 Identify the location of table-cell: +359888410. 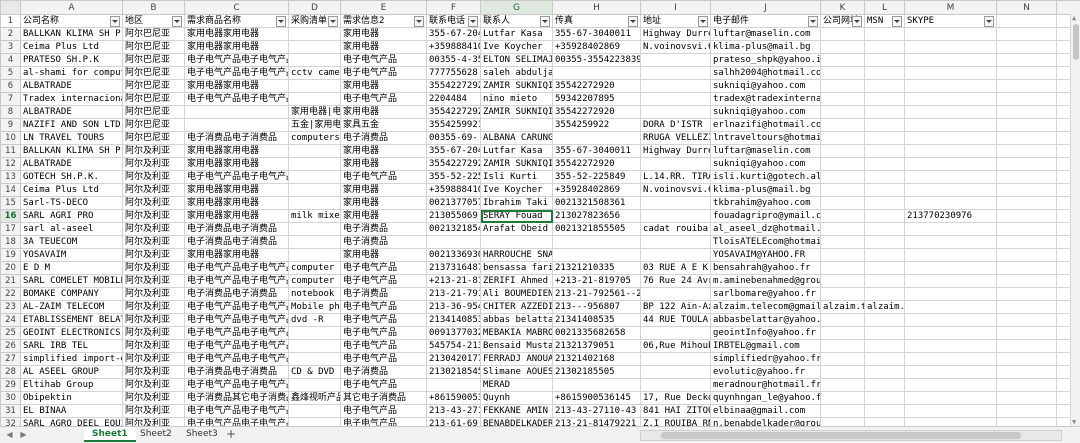
(454, 190).